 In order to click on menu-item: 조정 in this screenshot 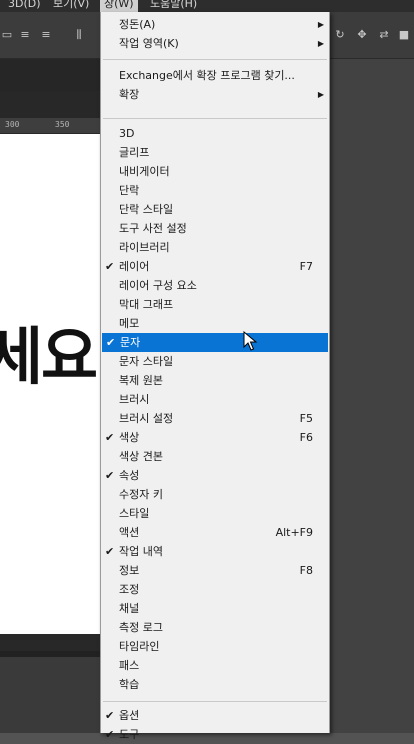, I will do `click(215, 589)`.